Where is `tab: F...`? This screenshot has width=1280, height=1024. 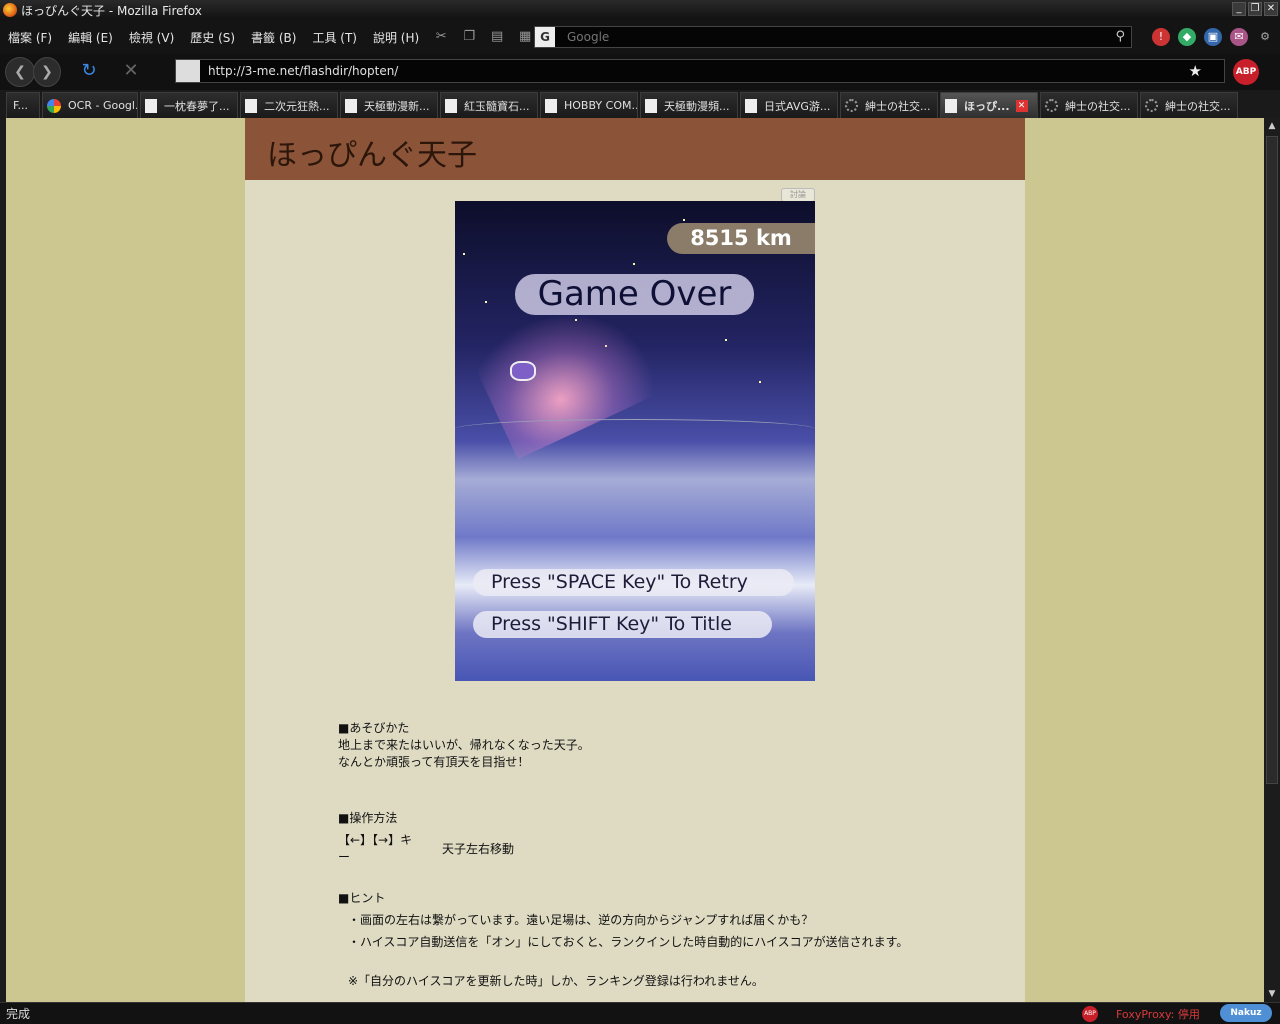 tab: F... is located at coordinates (23, 105).